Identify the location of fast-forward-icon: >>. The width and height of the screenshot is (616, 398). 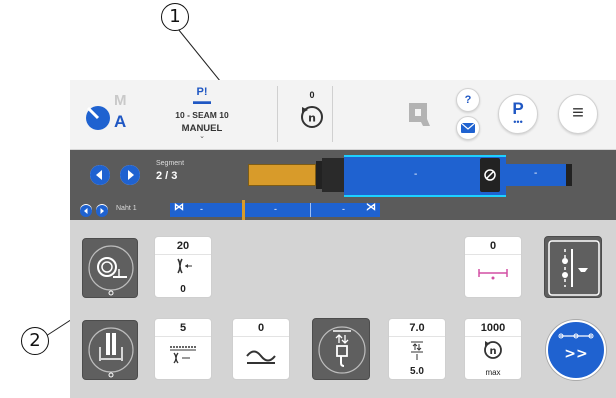
(576, 347).